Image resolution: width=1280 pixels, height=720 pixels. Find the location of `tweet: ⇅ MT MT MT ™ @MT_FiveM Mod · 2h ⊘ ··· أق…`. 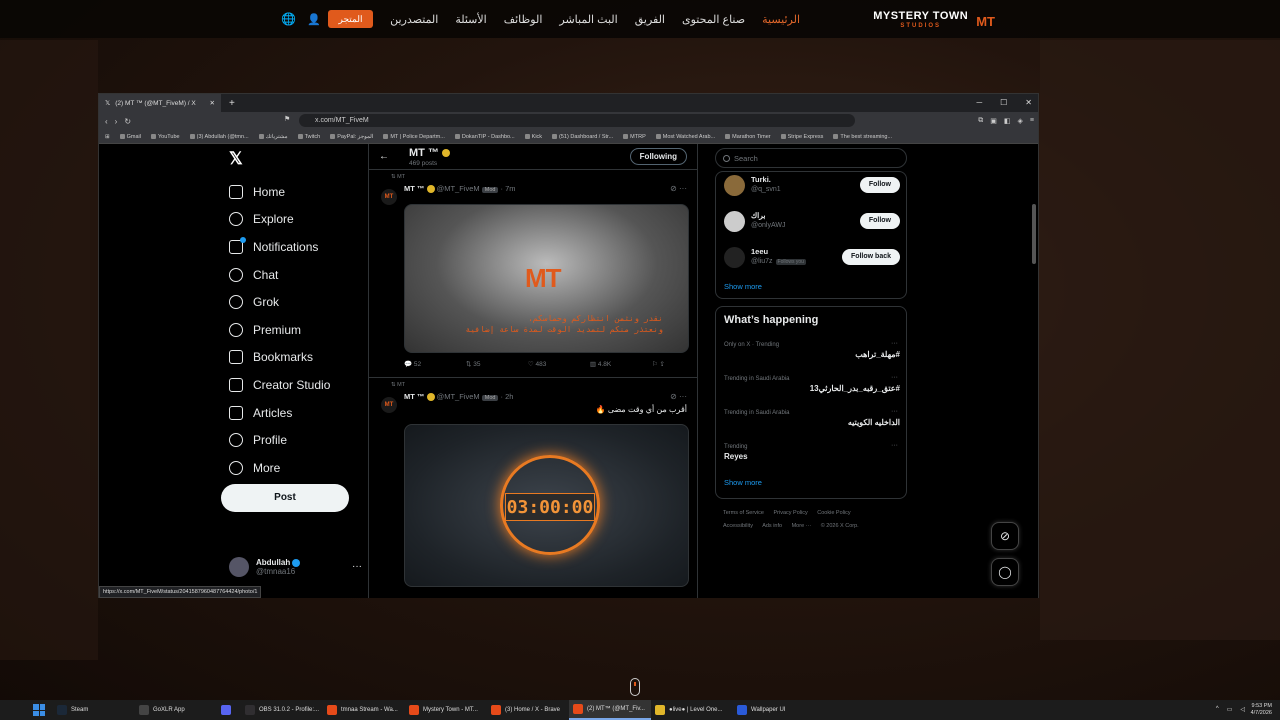

tweet: ⇅ MT MT MT ™ @MT_FiveM Mod · 2h ⊘ ··· أق… is located at coordinates (533, 488).